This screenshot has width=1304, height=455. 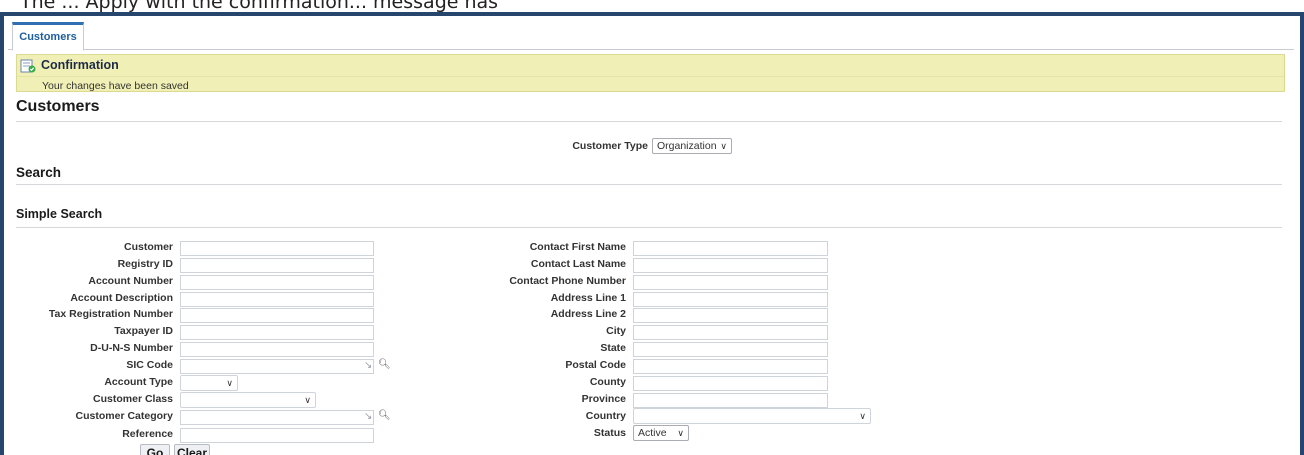 What do you see at coordinates (130, 281) in the screenshot?
I see `account-number-label: Account Number` at bounding box center [130, 281].